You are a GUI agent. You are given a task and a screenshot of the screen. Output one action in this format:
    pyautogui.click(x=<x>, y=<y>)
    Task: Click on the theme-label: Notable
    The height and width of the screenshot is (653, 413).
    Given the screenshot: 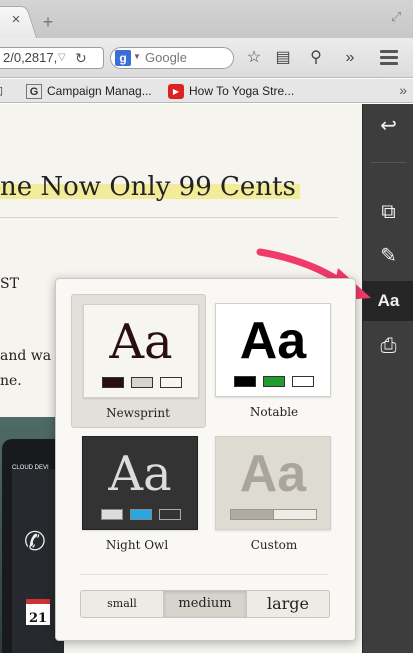 What is the action you would take?
    pyautogui.click(x=274, y=412)
    